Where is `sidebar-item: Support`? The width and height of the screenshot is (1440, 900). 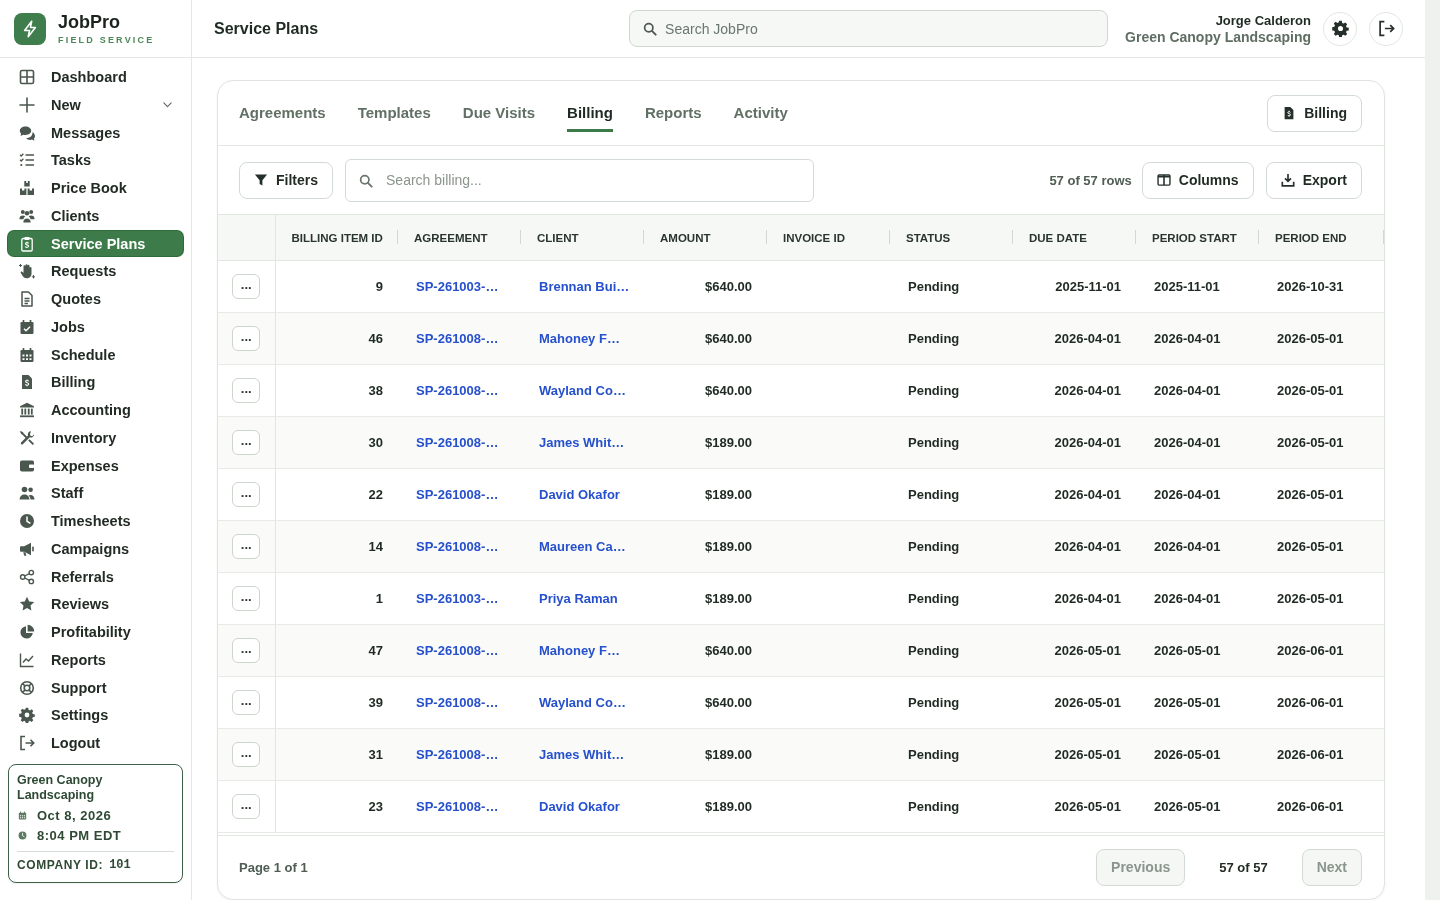
sidebar-item: Support is located at coordinates (95, 687).